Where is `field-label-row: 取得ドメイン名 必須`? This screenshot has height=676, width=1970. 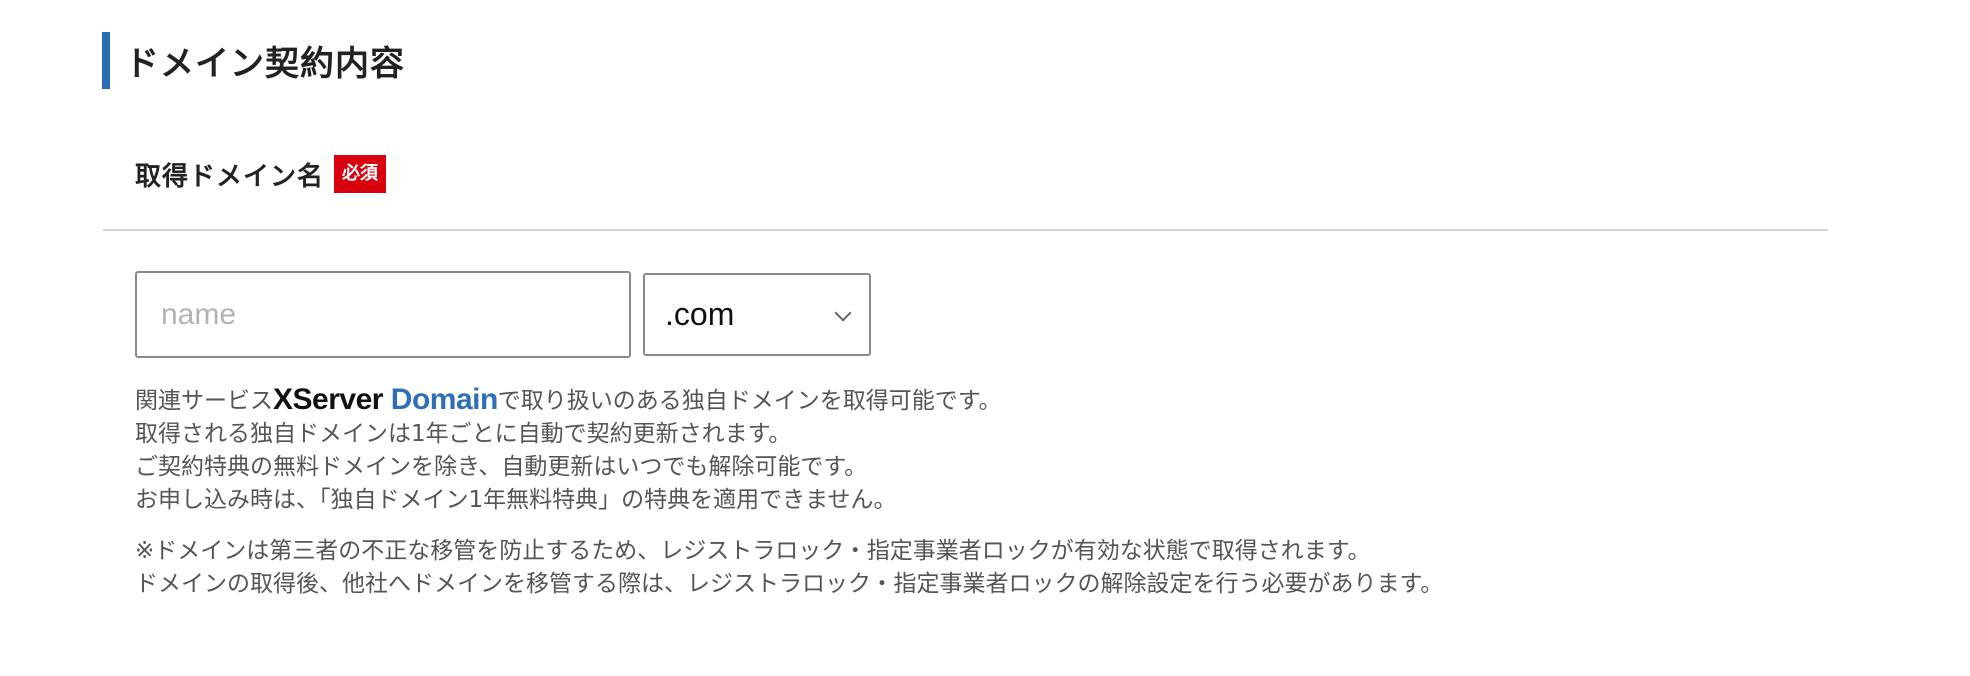 field-label-row: 取得ドメイン名 必須 is located at coordinates (261, 174).